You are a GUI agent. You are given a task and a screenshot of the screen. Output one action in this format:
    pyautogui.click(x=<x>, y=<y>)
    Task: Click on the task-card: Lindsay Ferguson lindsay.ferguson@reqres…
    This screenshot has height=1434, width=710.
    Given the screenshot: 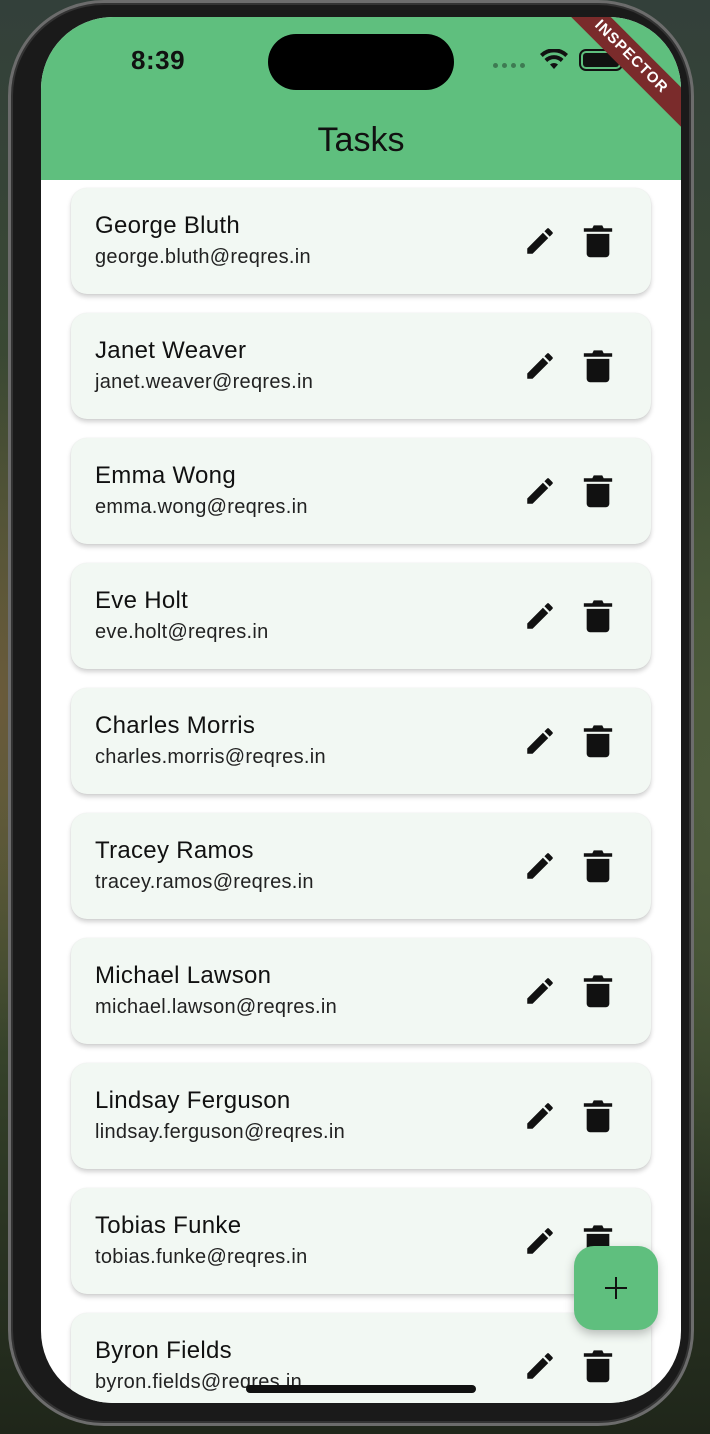 What is the action you would take?
    pyautogui.click(x=361, y=1116)
    